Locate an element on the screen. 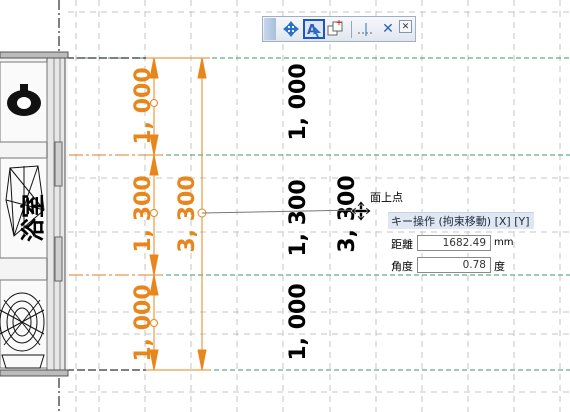  text-select-button: A is located at coordinates (314, 29).